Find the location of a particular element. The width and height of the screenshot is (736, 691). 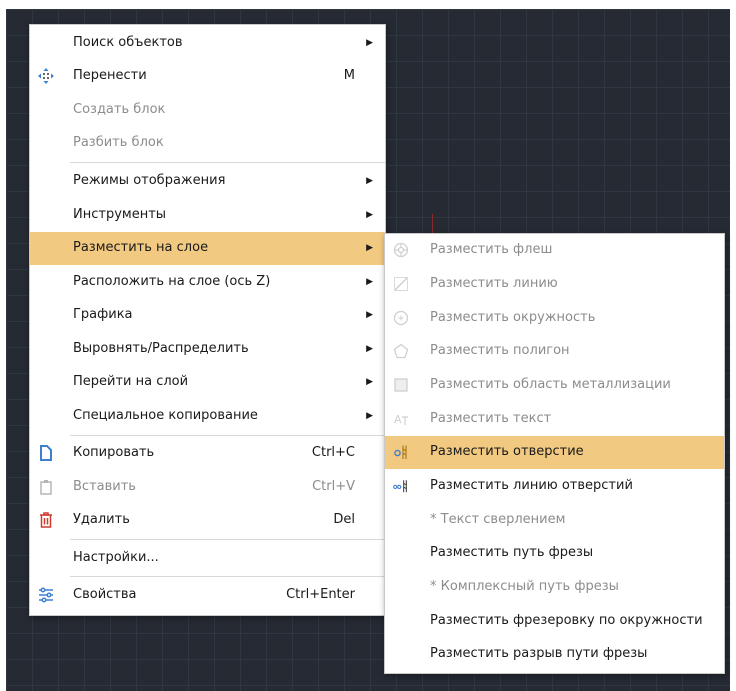

menu-item-label: Разместить линию отверстий is located at coordinates (531, 485).